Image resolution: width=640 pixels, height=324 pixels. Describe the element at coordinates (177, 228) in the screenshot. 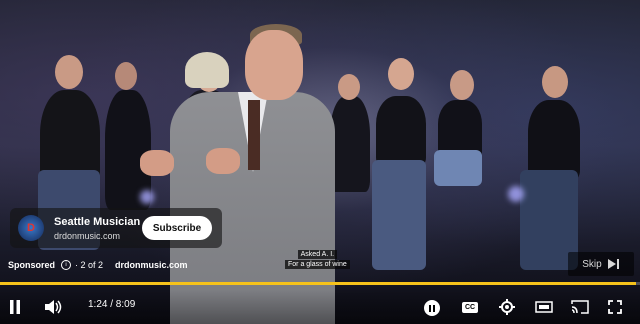

I see `subscribe-button: Subscribe` at that location.